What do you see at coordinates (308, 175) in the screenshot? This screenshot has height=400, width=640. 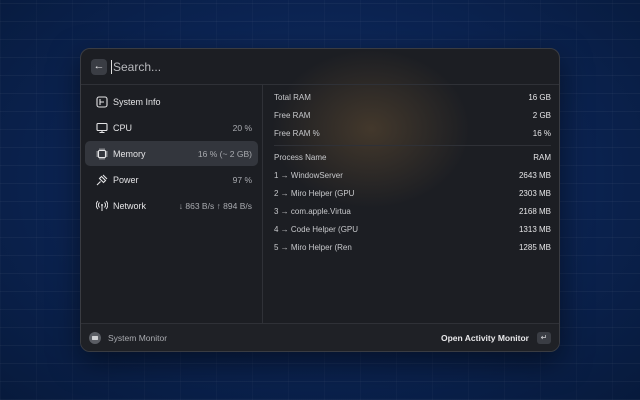 I see `process-name: 1 → WindowServer` at bounding box center [308, 175].